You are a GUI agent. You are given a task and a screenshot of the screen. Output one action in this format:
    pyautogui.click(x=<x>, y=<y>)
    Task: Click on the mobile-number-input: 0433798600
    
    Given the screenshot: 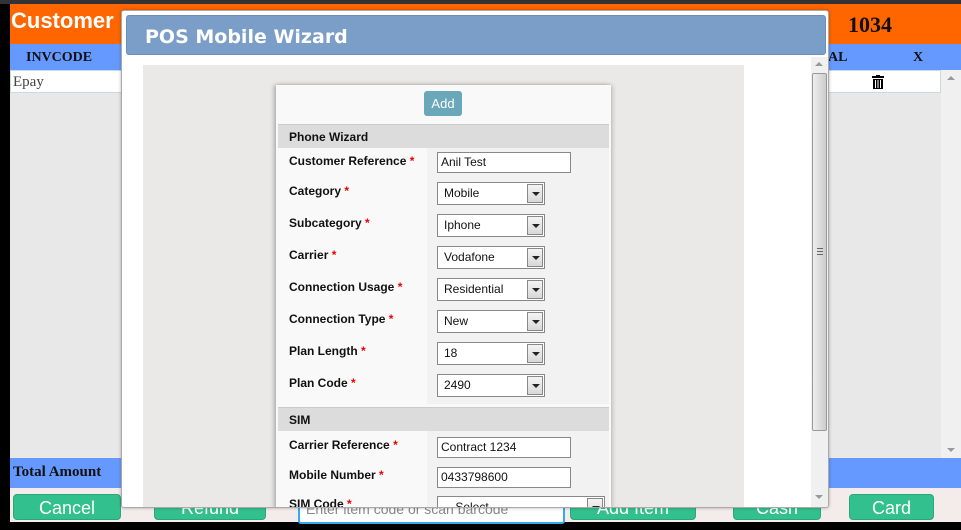 What is the action you would take?
    pyautogui.click(x=504, y=477)
    